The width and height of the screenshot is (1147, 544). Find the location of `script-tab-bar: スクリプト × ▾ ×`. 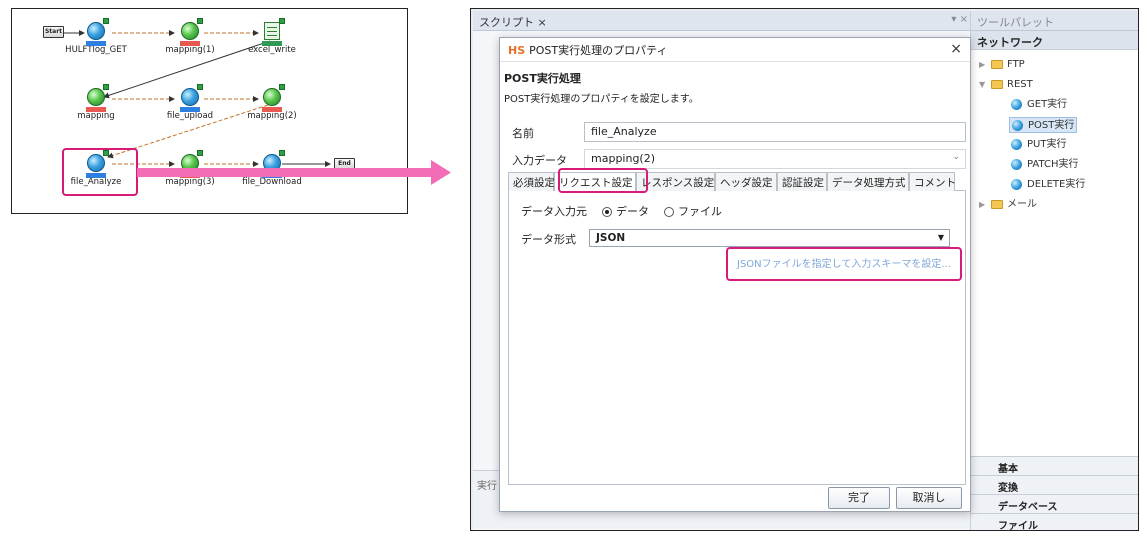

script-tab-bar: スクリプト × ▾ × is located at coordinates (721, 21).